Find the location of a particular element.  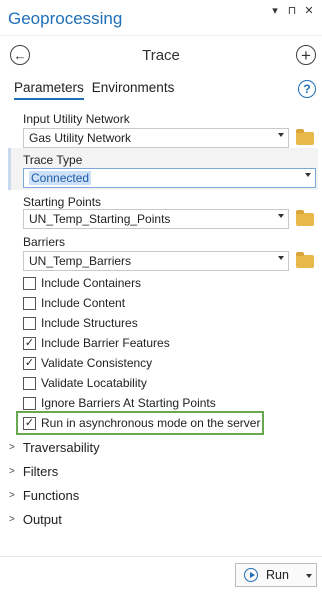

run-label: Run is located at coordinates (277, 575).